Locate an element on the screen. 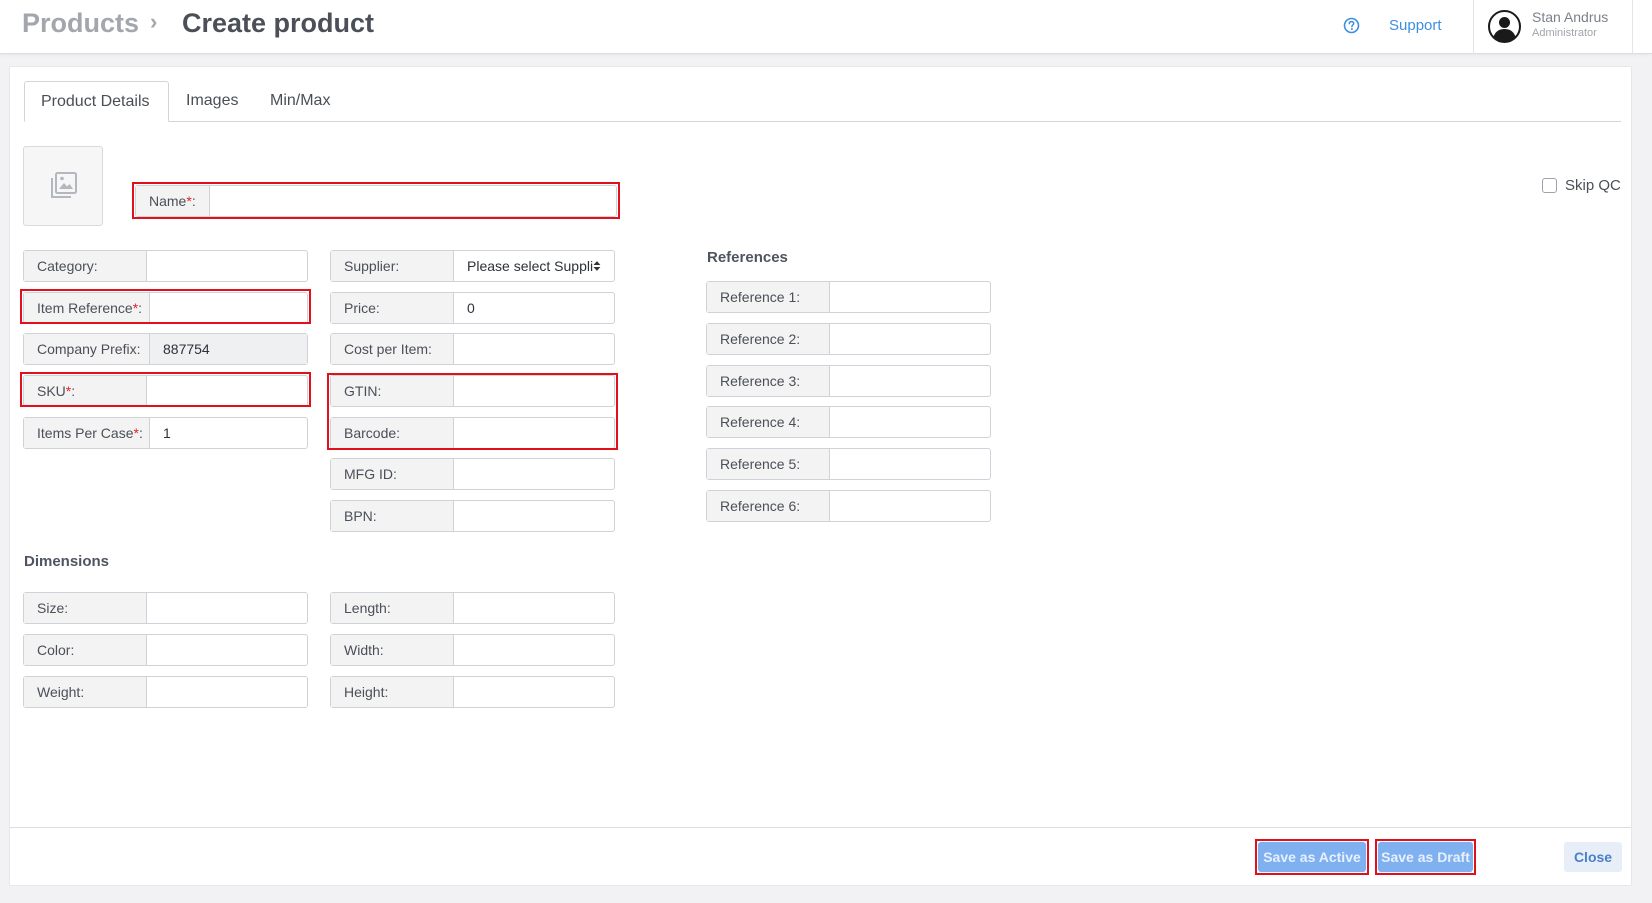  close-button: Close is located at coordinates (1593, 857).